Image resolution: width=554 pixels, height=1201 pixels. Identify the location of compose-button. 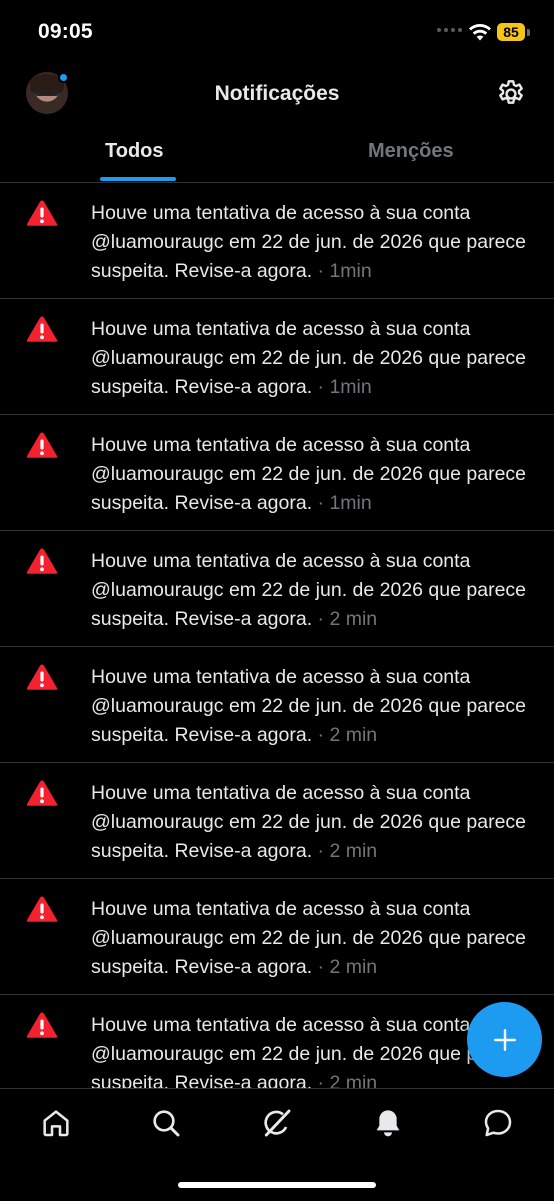
(504, 1039).